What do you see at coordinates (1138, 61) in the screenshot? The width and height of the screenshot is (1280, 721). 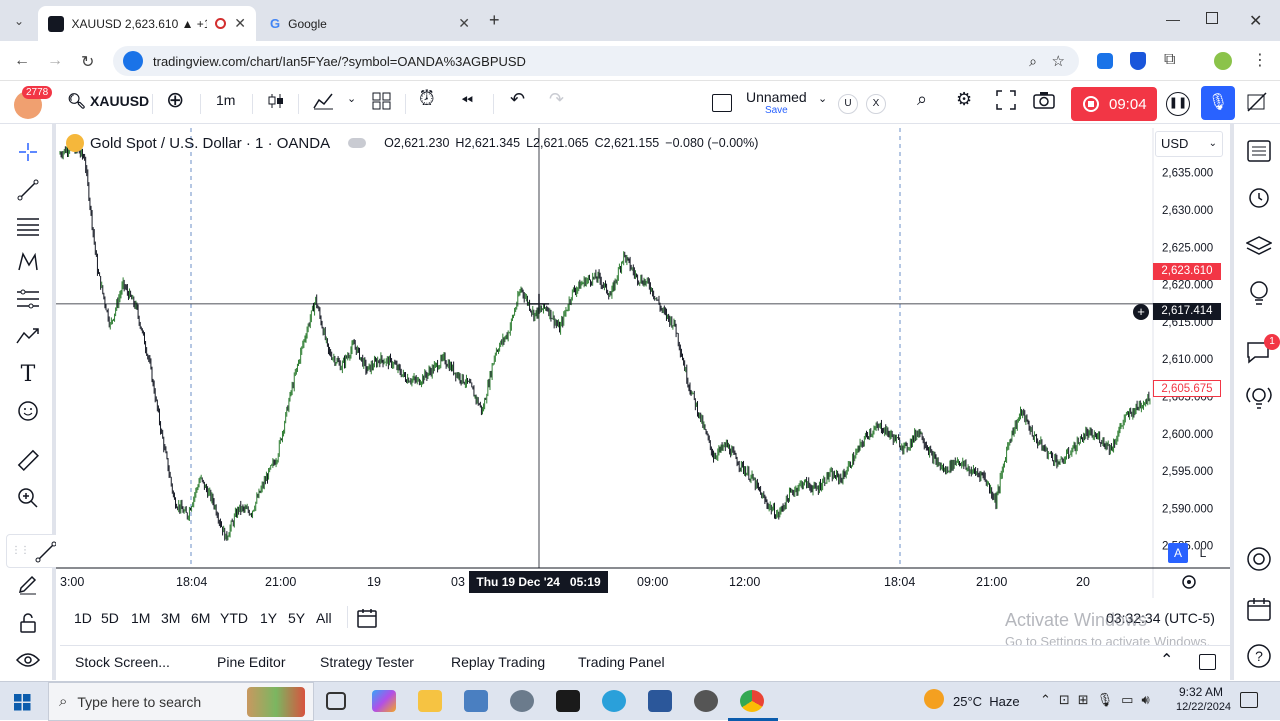 I see `shield-extension-icon` at bounding box center [1138, 61].